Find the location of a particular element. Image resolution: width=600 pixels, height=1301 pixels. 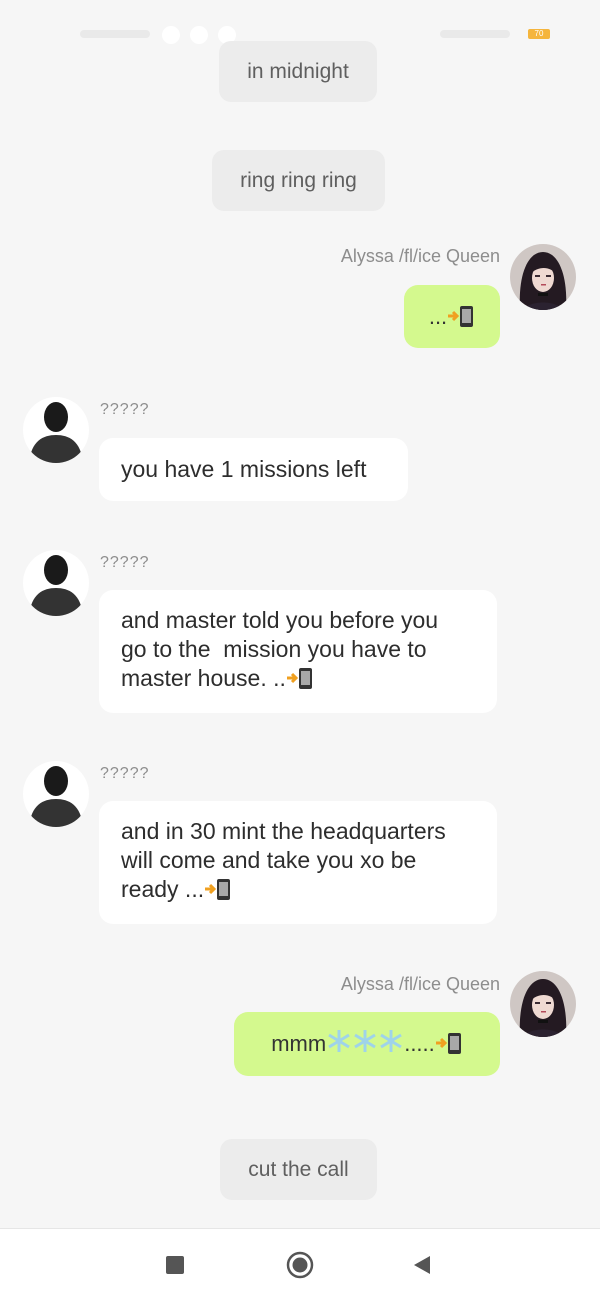

system-message: cut the call is located at coordinates (298, 1169).